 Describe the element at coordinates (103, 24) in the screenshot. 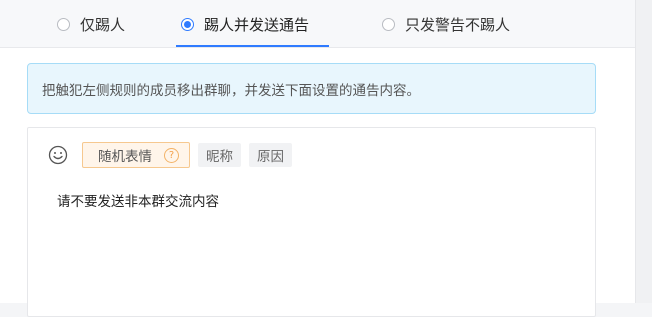

I see `tab-kick-only-label: 仅踢人` at that location.